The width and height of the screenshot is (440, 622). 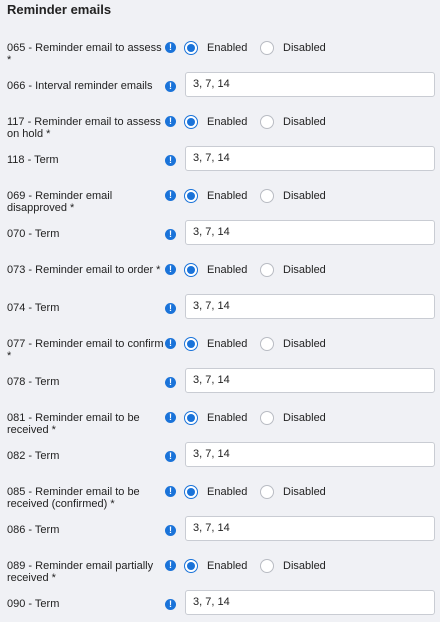 I want to click on reminder-toggle-label: 073 - Reminder email to order *, so click(x=84, y=270).